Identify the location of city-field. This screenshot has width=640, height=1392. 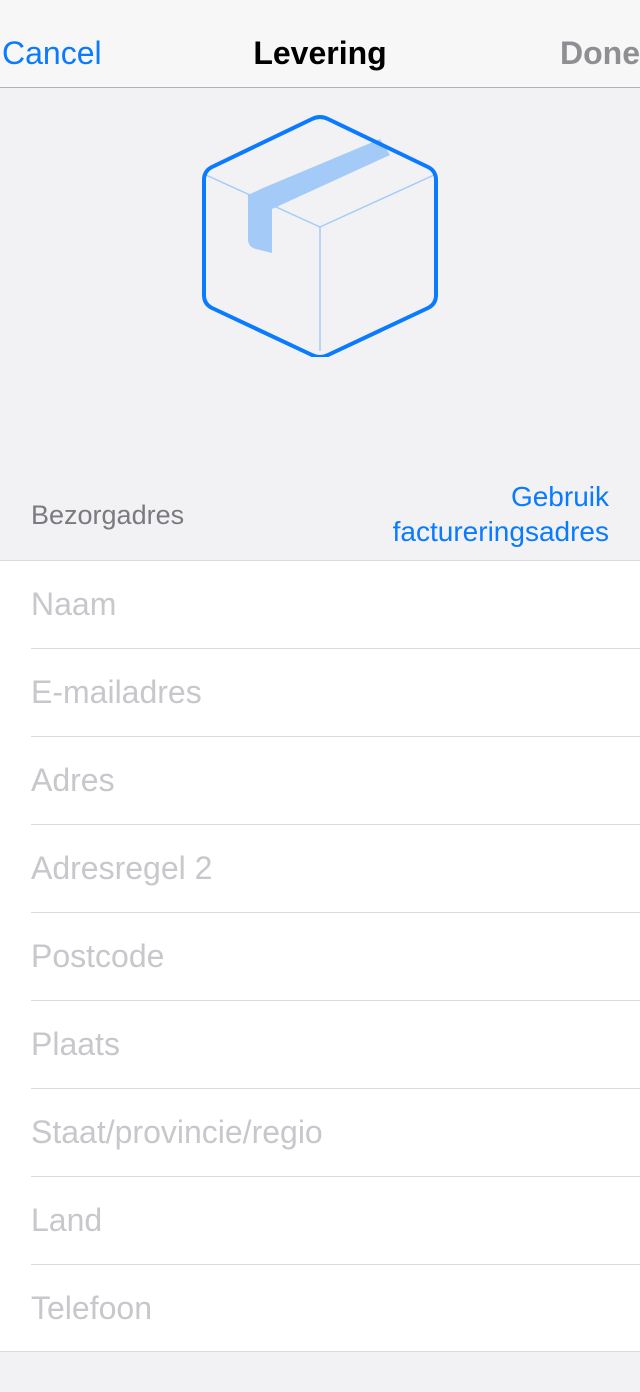
(321, 1044).